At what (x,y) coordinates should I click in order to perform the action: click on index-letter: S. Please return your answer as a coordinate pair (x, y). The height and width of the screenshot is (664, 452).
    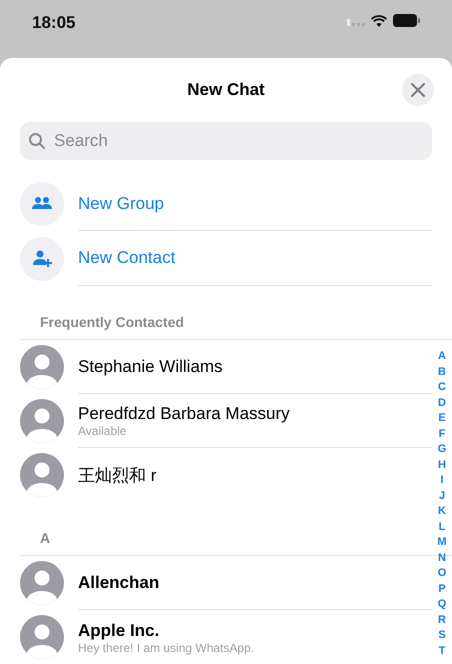
    Looking at the image, I should click on (442, 636).